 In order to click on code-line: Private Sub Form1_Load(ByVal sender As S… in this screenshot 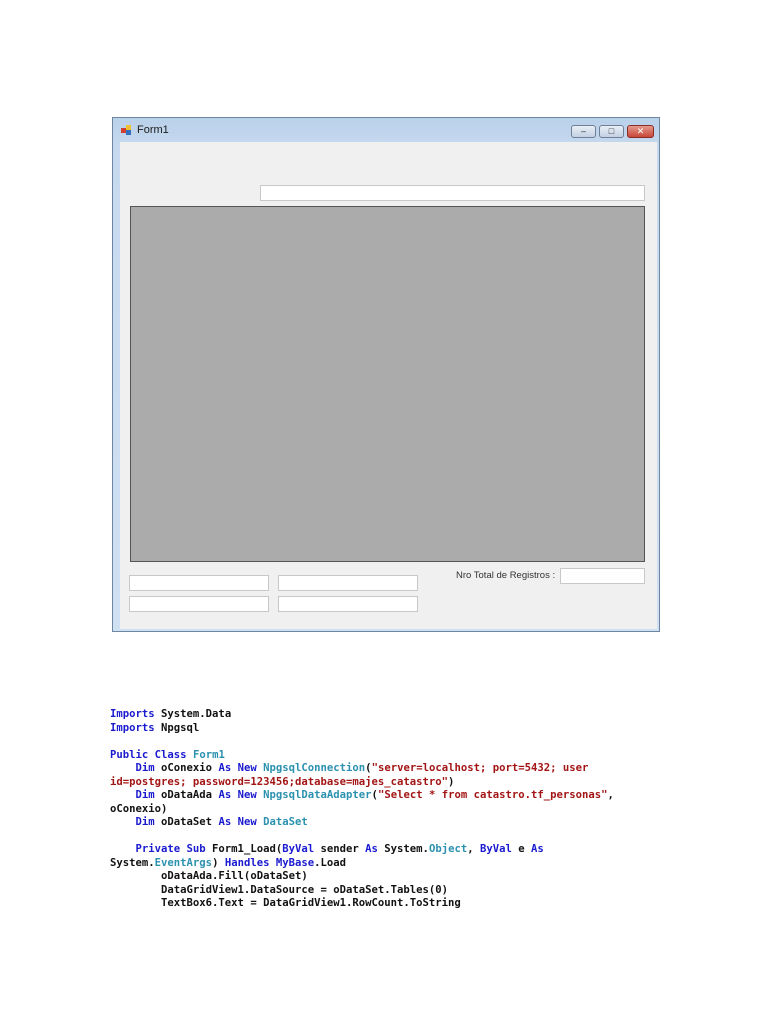, I will do `click(362, 850)`.